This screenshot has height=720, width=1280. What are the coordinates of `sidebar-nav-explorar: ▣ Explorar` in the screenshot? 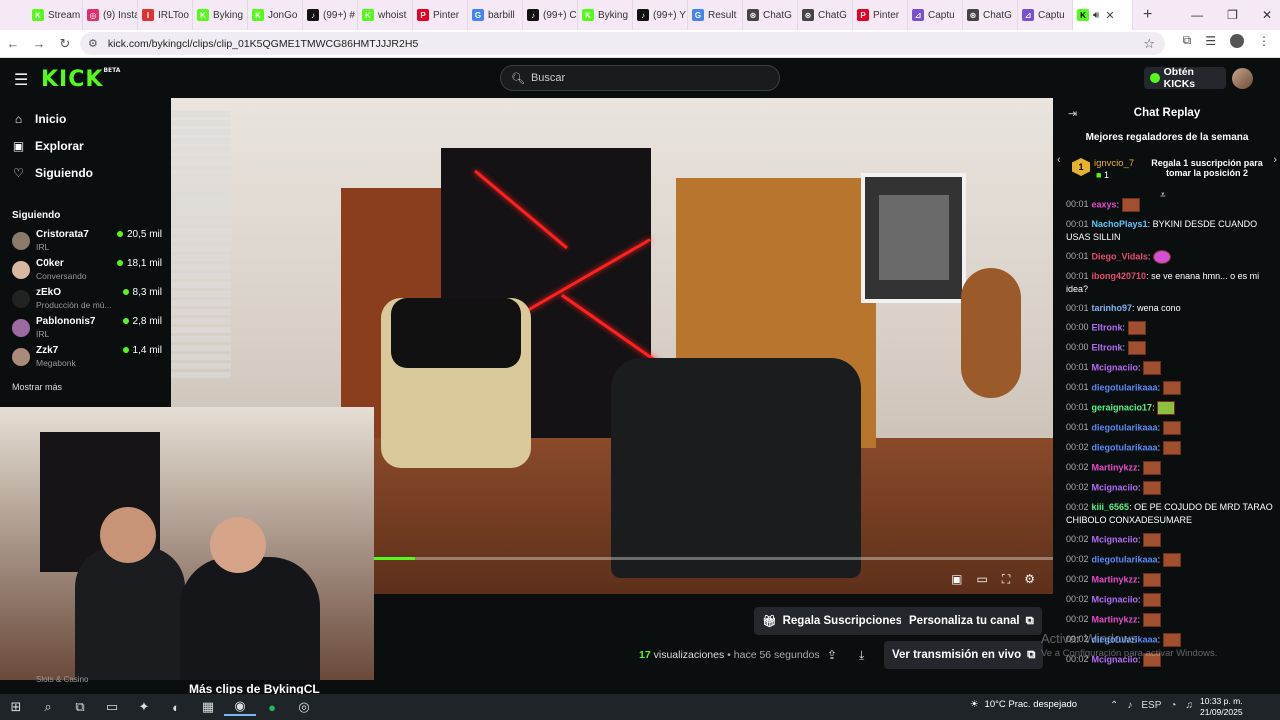 It's located at (48, 146).